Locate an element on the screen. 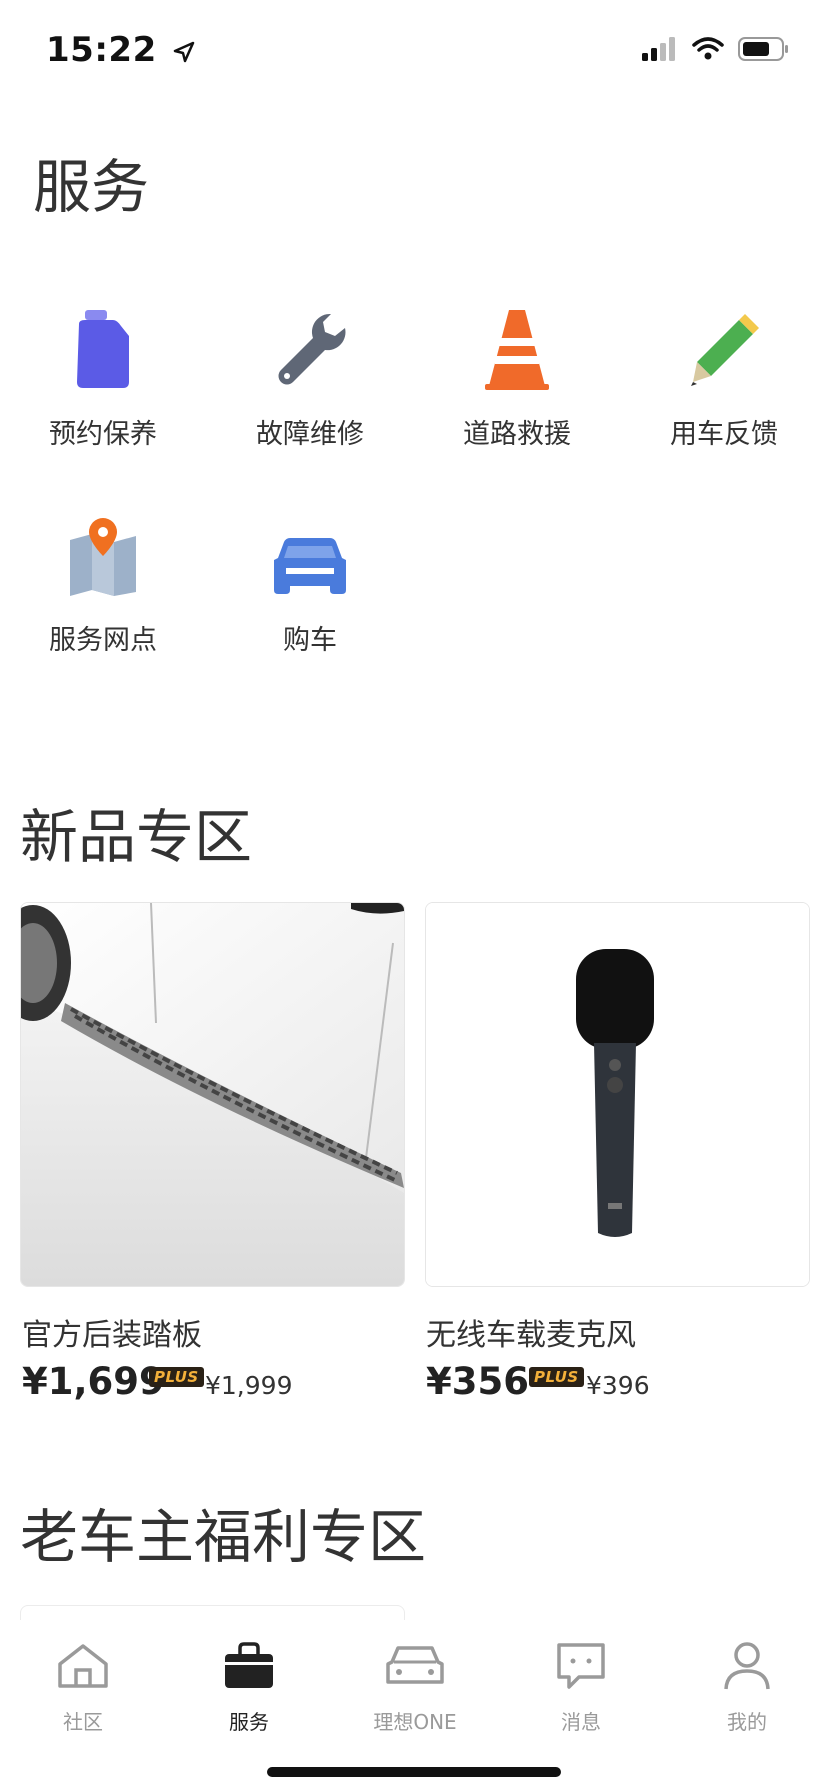 This screenshot has height=1792, width=828. service-buy-car: 购车 is located at coordinates (310, 581).